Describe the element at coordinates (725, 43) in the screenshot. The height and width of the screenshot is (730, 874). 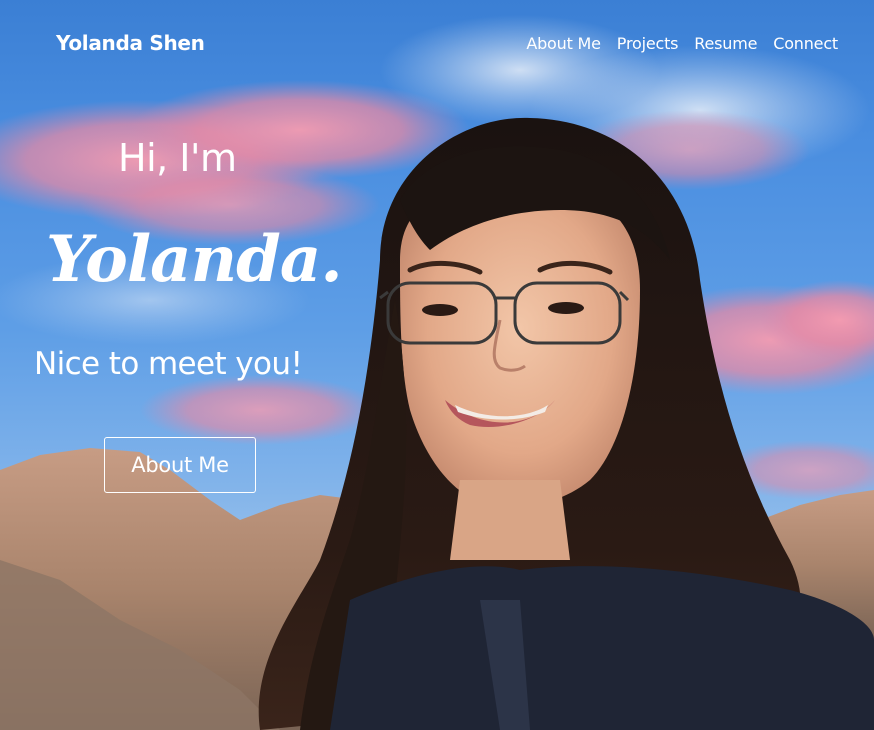
I see `nav-link-resume: Resume` at that location.